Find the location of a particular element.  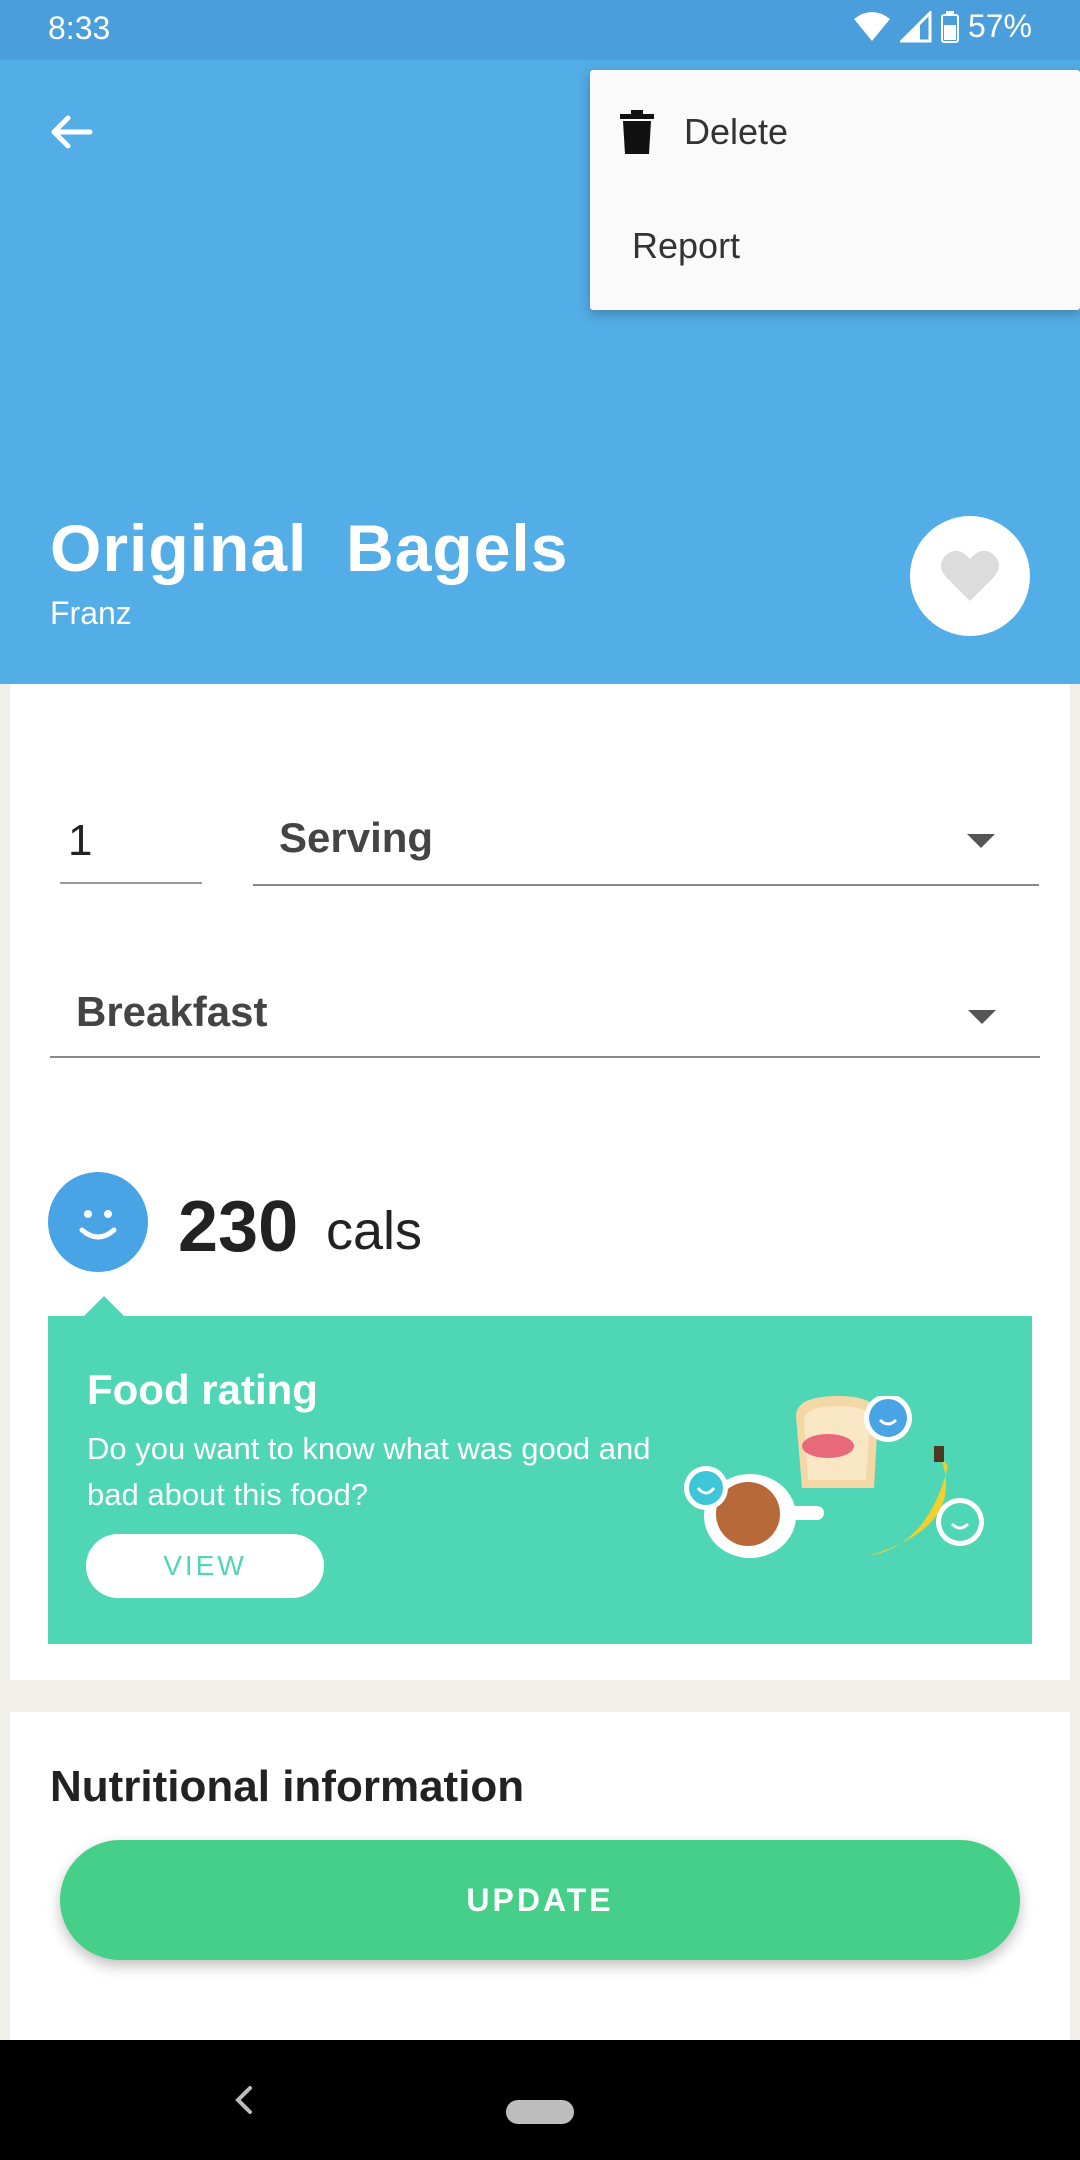

view-button: VIEW is located at coordinates (205, 1566).